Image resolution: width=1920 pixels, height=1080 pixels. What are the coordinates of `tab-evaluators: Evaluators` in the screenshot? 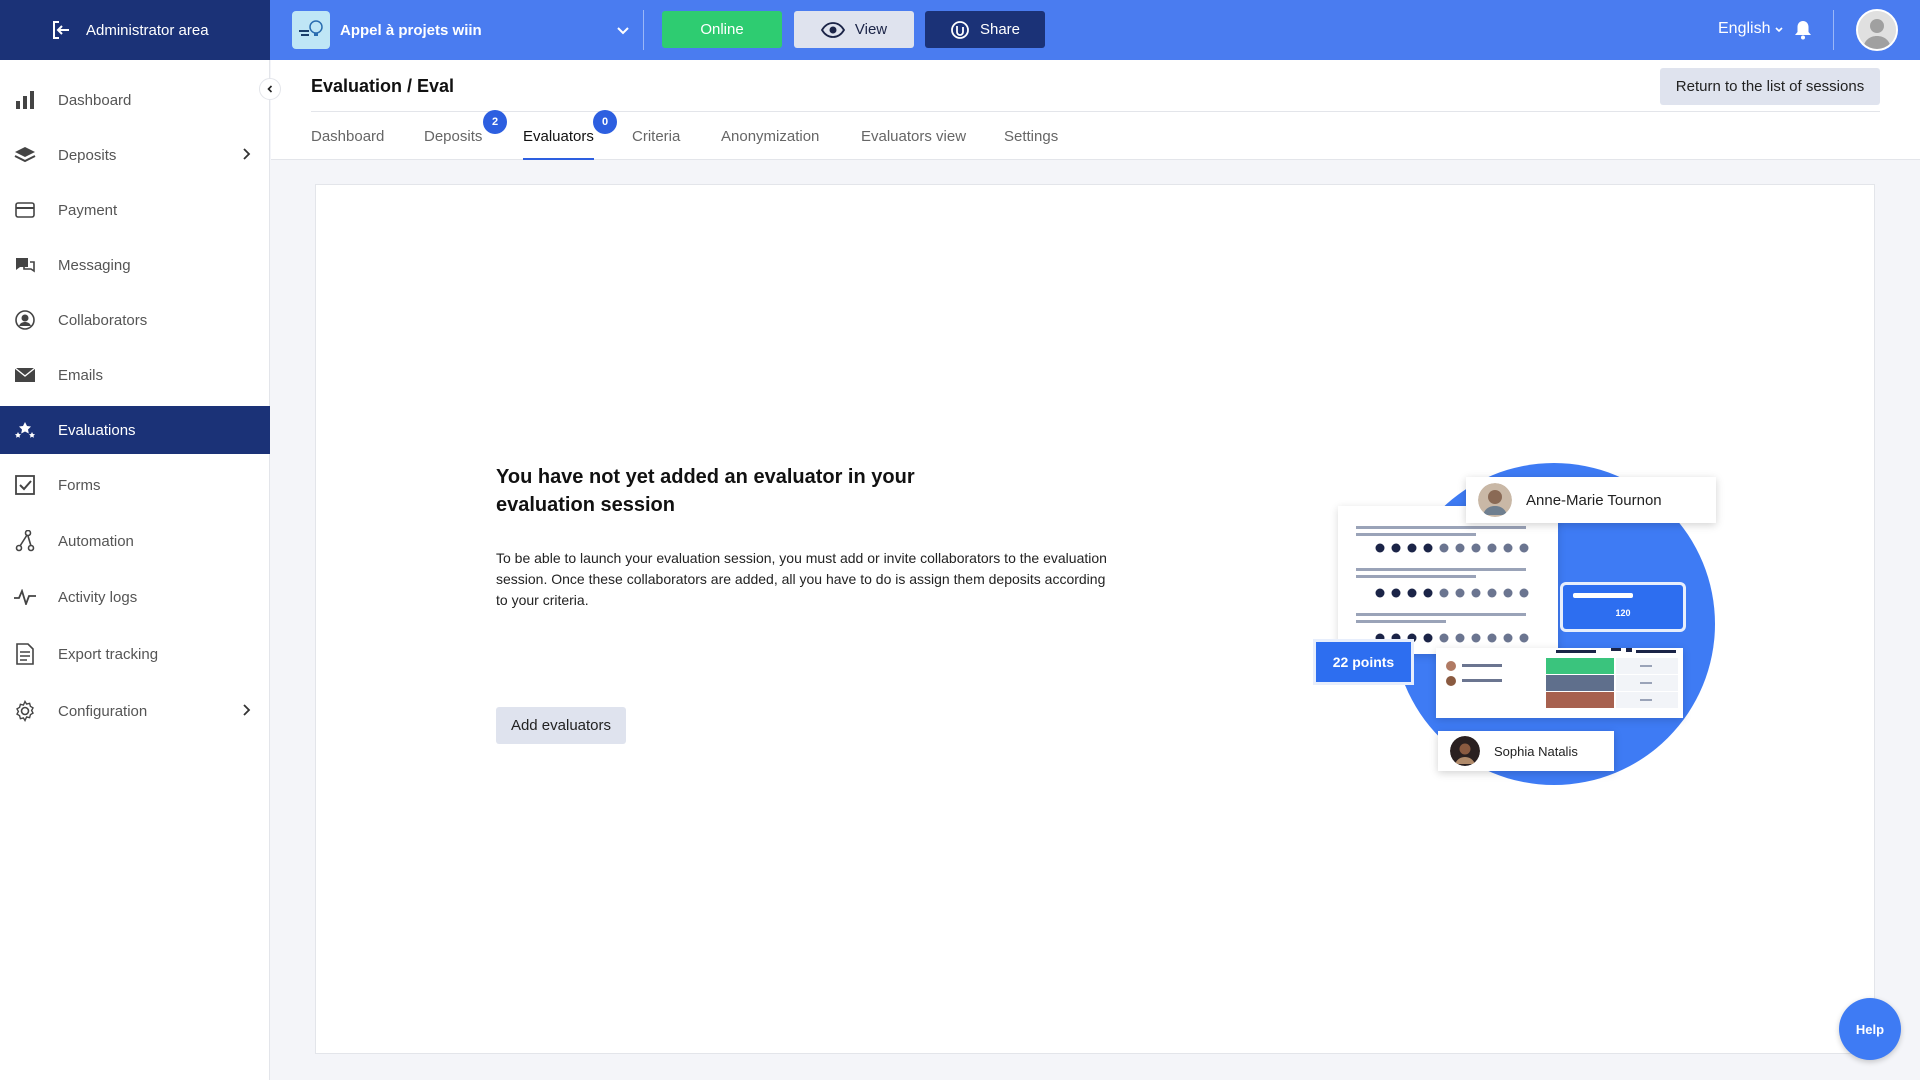 It's located at (558, 144).